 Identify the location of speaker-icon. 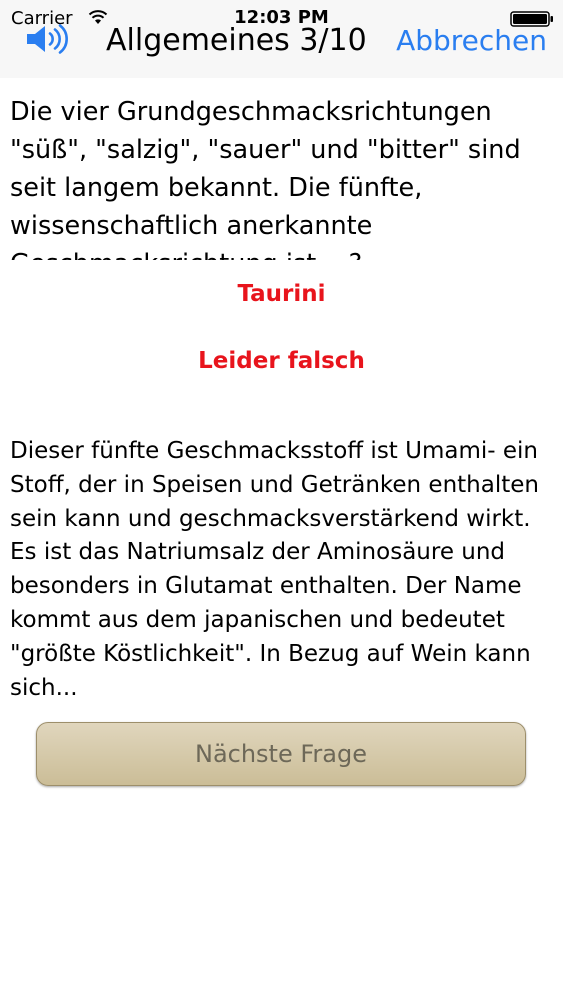
(47, 39).